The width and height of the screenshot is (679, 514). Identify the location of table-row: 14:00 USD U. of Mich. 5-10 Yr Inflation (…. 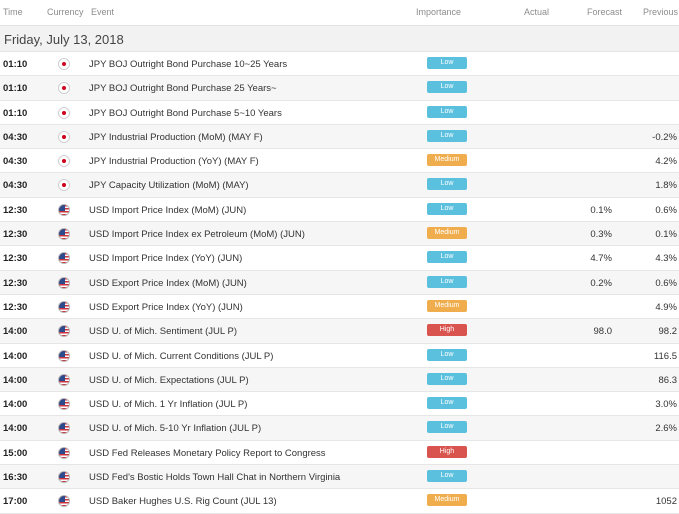
(339, 428).